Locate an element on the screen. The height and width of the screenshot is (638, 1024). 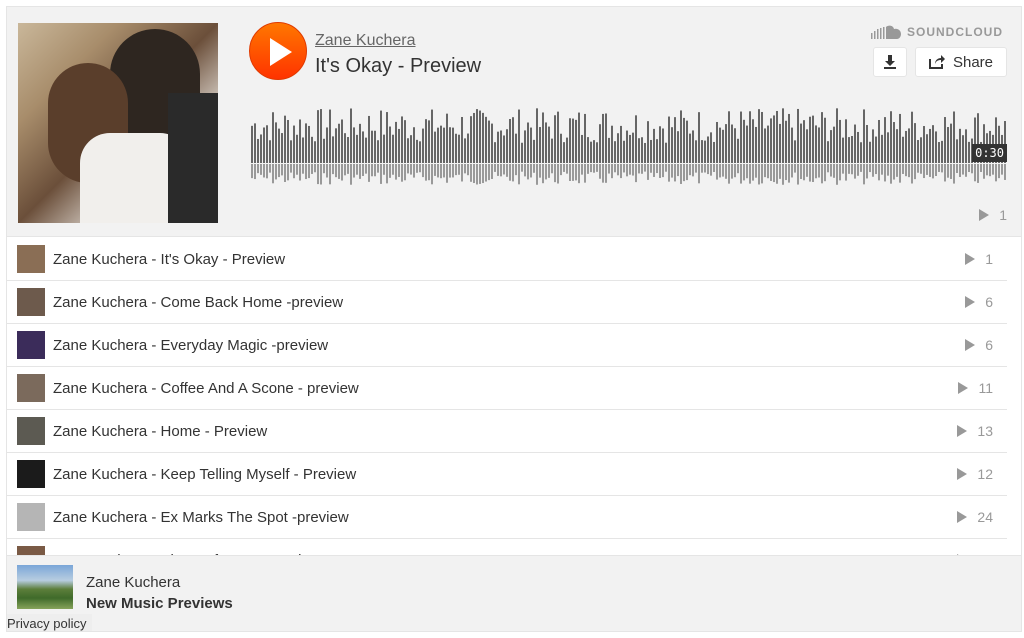
track-row: Zane Kuchera - It's Okay - Preview 1 is located at coordinates (507, 259).